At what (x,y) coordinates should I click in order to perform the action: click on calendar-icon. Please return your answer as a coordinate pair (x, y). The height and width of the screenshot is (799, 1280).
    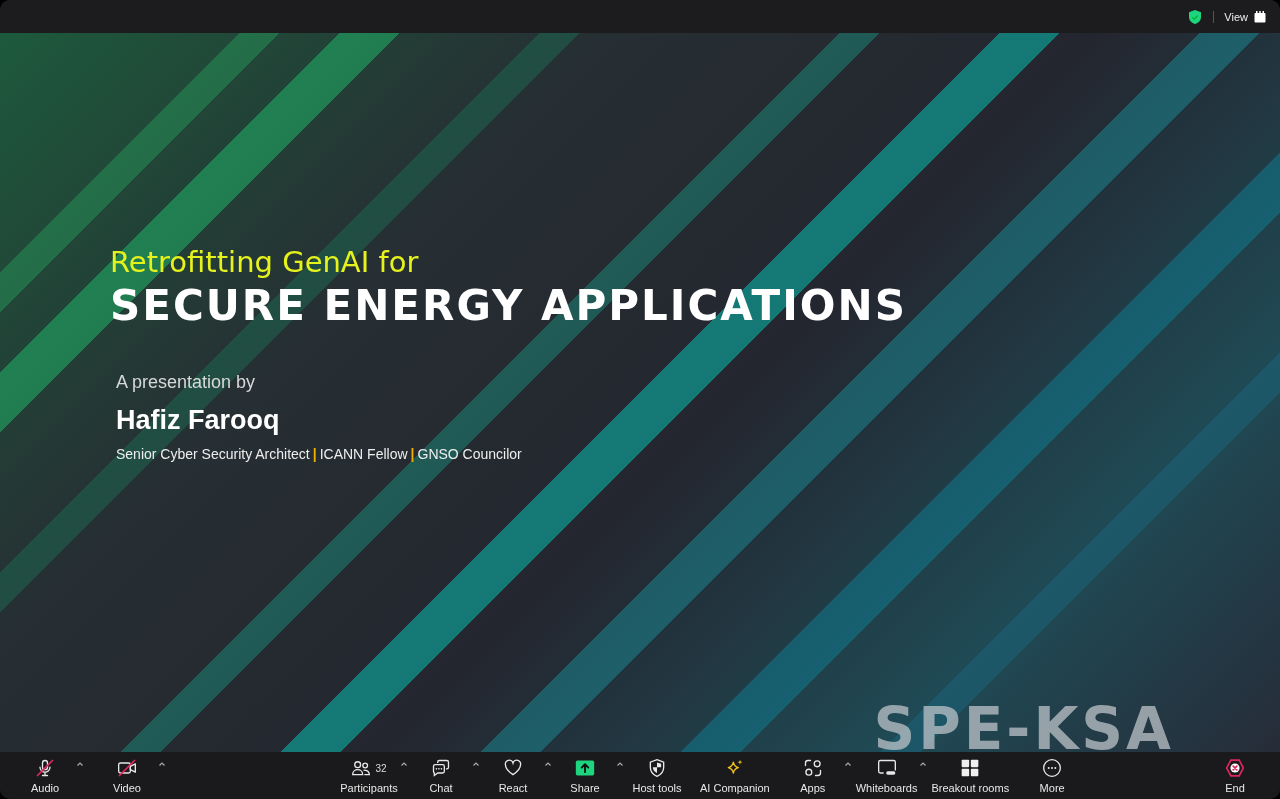
    Looking at the image, I should click on (1260, 16).